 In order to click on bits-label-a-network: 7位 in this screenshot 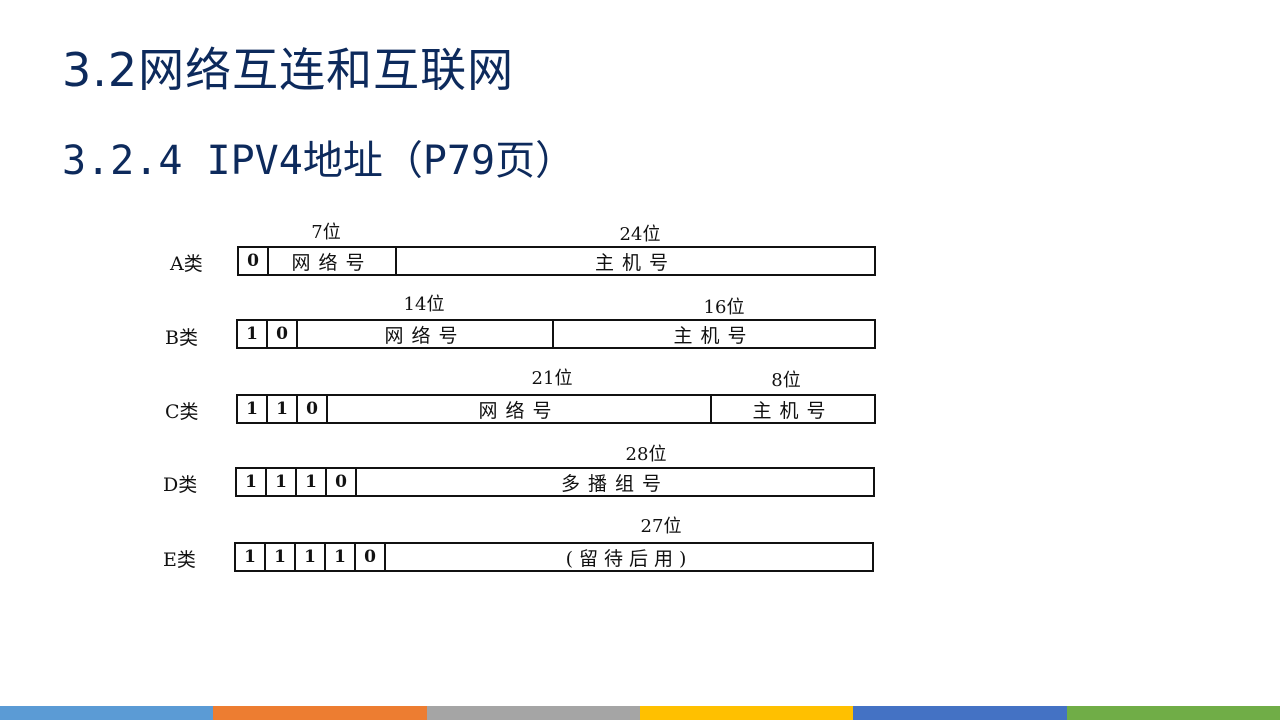, I will do `click(326, 232)`.